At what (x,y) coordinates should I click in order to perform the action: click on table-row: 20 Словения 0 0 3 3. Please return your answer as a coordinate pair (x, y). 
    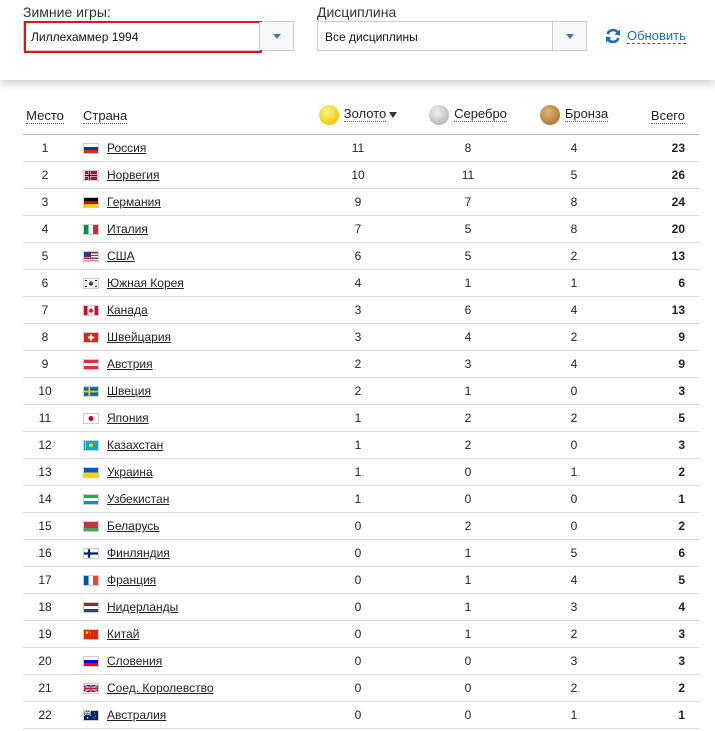
    Looking at the image, I should click on (361, 661).